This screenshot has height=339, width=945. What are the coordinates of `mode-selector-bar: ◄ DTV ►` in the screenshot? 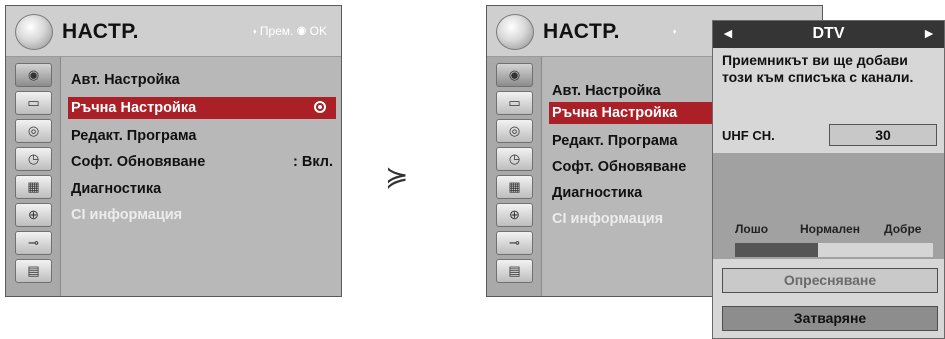 It's located at (828, 34).